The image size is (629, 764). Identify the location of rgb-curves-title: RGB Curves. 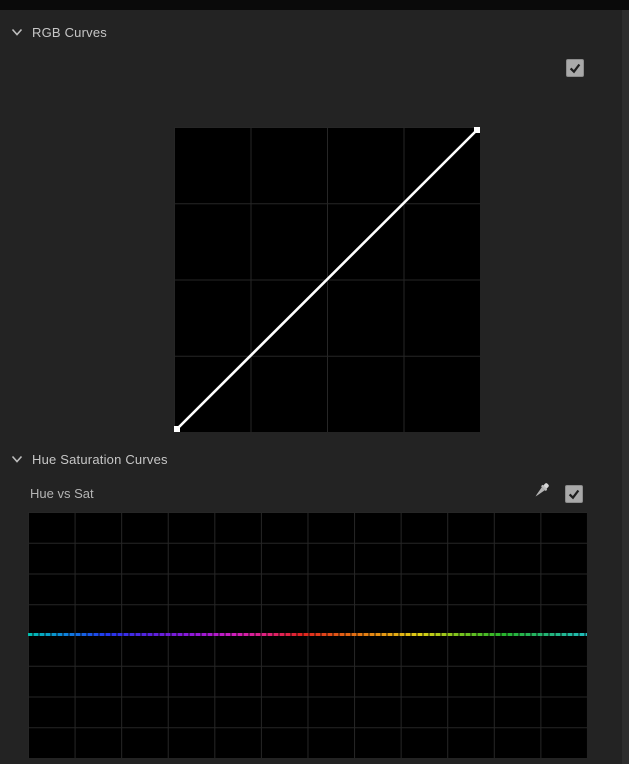
(69, 32).